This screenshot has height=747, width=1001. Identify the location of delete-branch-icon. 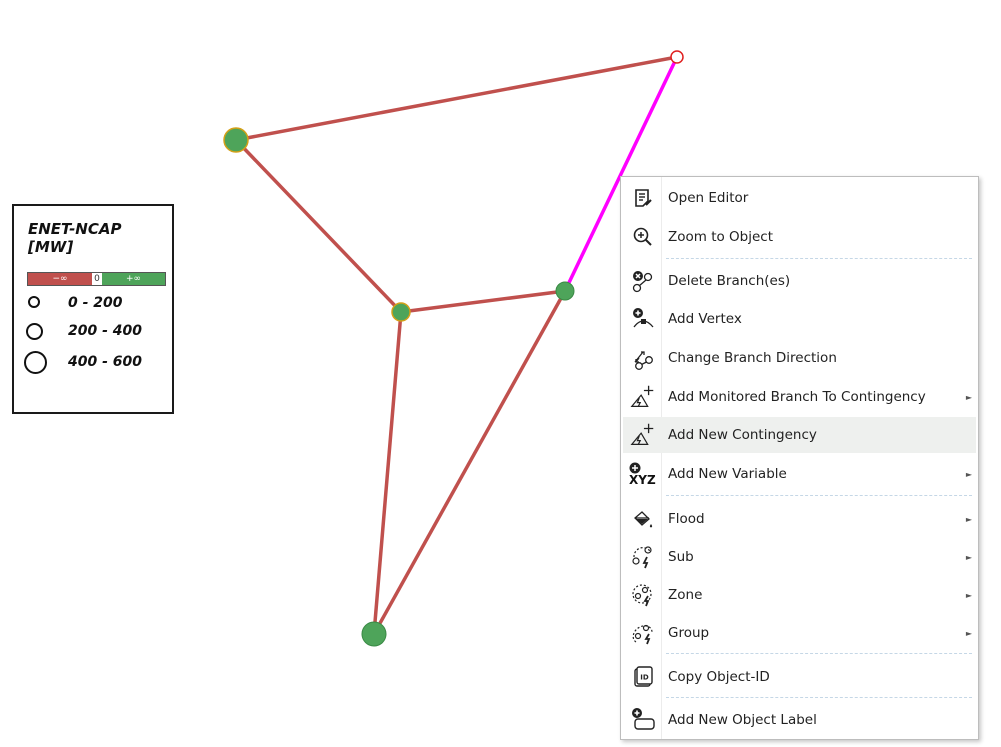
(643, 281).